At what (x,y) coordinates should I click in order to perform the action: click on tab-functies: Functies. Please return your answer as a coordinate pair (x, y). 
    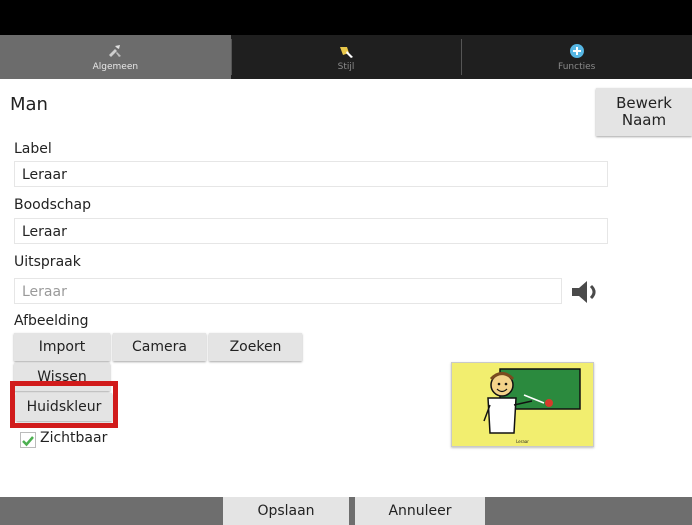
    Looking at the image, I should click on (576, 57).